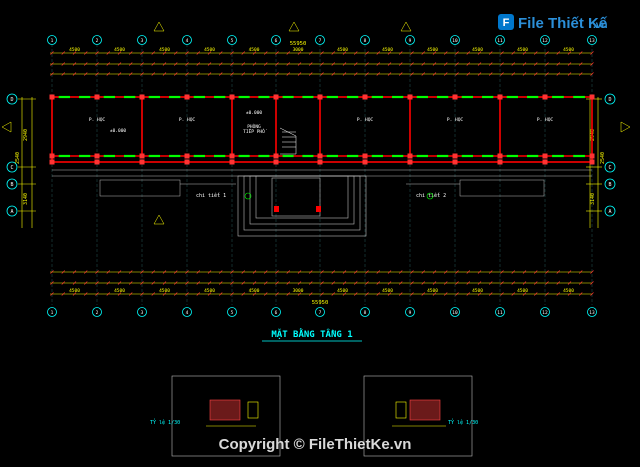  What do you see at coordinates (254, 126) in the screenshot?
I see `room-label-3a: PHÒNG` at bounding box center [254, 126].